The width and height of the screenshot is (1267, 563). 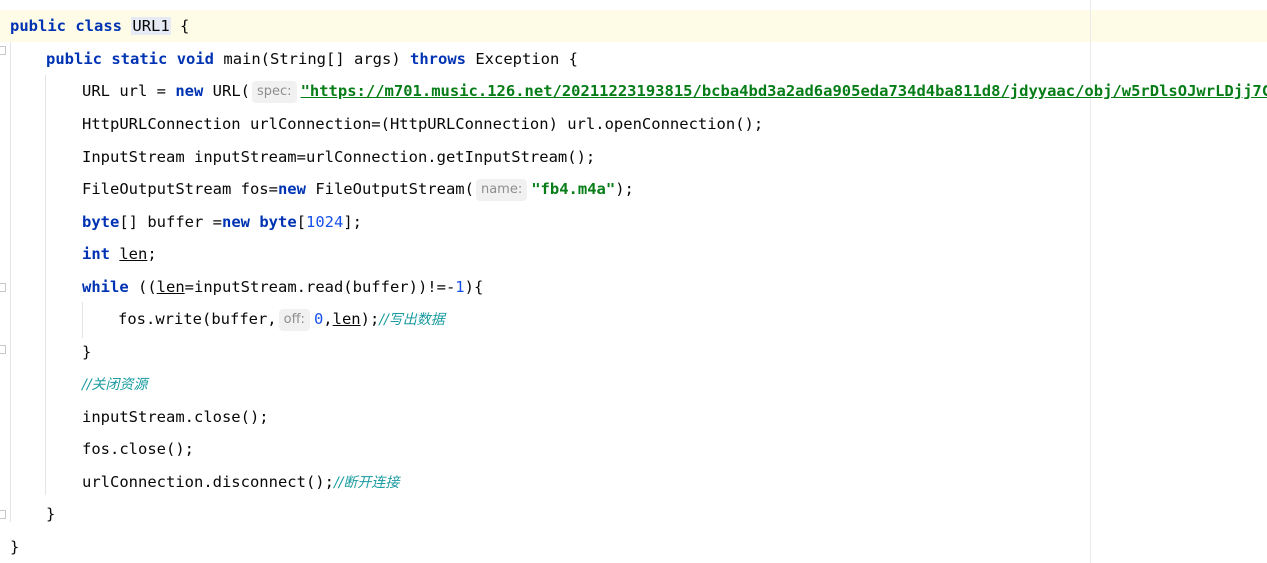 I want to click on keyword: throws, so click(x=438, y=59).